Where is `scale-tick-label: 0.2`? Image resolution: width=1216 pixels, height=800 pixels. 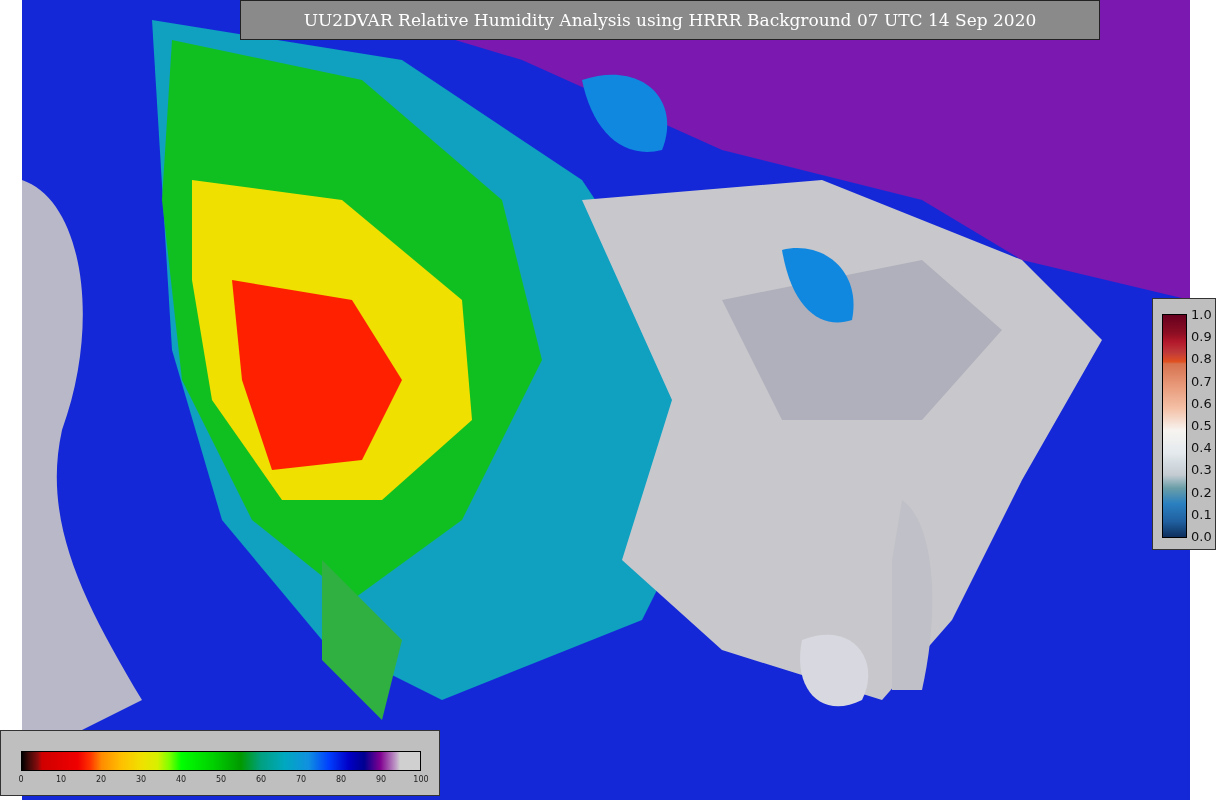
scale-tick-label: 0.2 is located at coordinates (1201, 492).